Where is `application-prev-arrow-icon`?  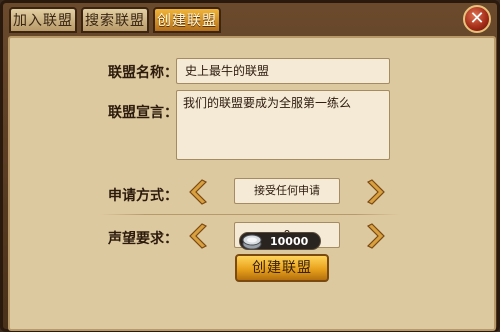 application-prev-arrow-icon is located at coordinates (197, 192).